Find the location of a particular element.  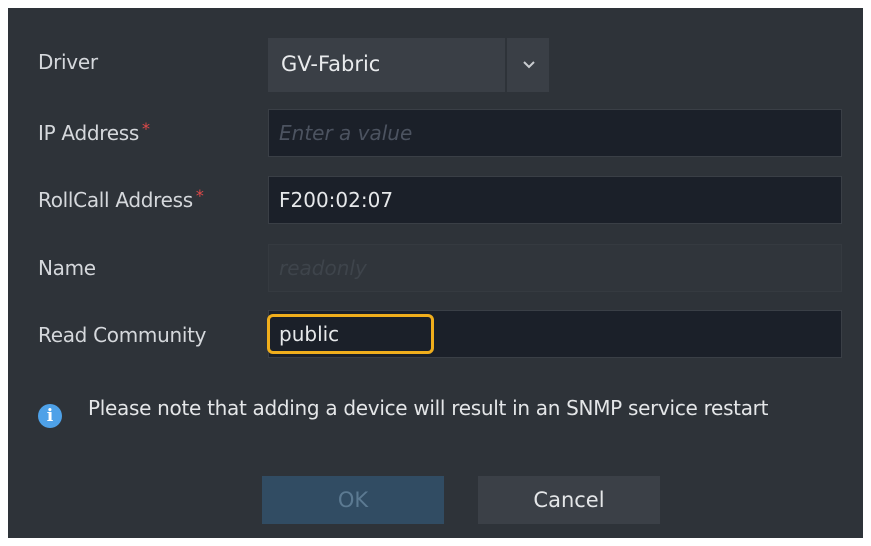

driver-label-text: Driver is located at coordinates (68, 62).